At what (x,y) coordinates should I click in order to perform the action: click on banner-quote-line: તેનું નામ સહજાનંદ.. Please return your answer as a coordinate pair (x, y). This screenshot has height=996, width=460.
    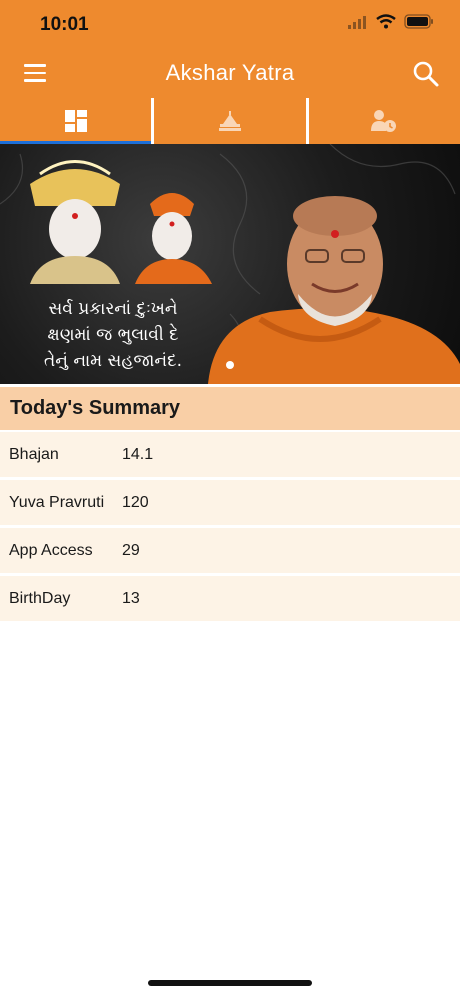
    Looking at the image, I should click on (113, 361).